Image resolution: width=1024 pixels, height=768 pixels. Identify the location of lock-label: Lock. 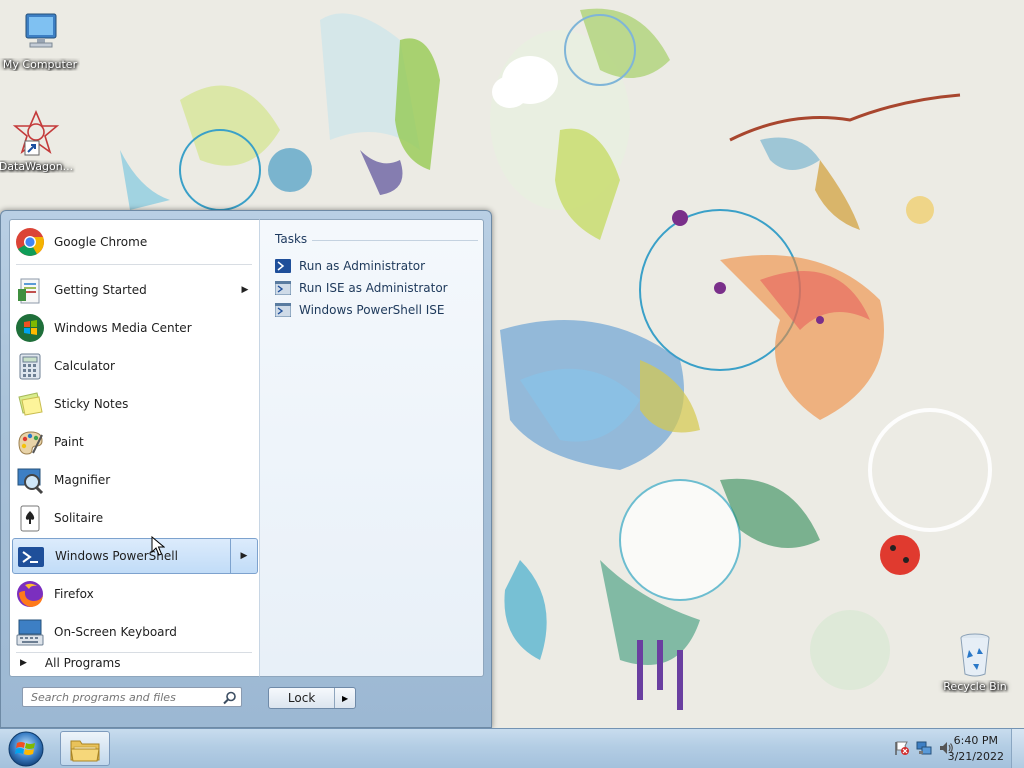
(301, 698).